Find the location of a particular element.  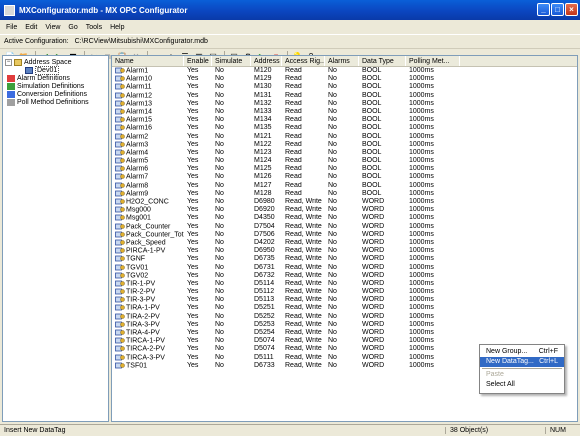

context-menu-select-all: Select All is located at coordinates (522, 385).